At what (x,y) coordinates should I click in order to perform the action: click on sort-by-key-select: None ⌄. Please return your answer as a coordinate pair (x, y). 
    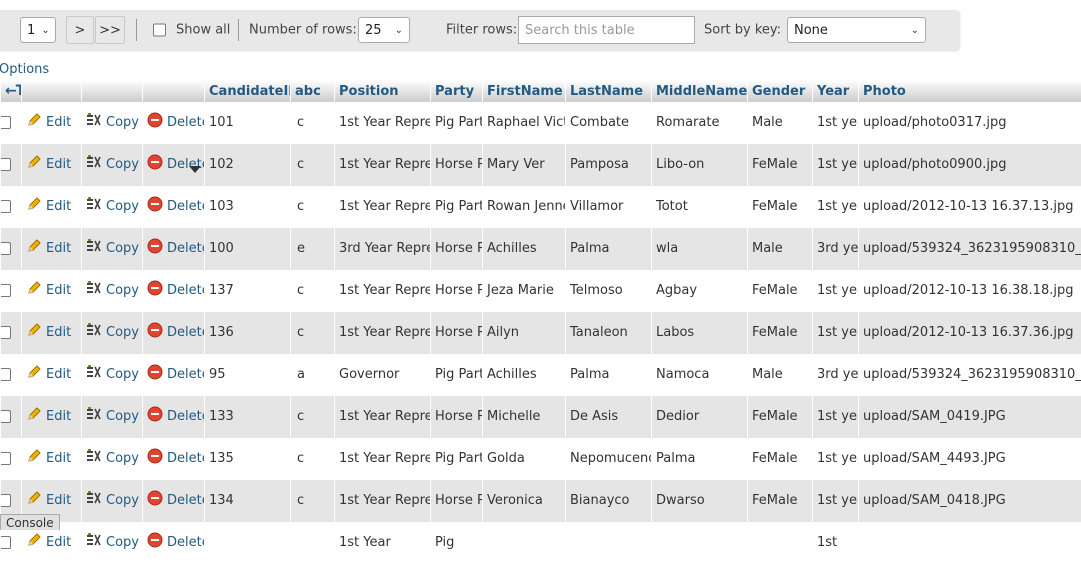
    Looking at the image, I should click on (856, 30).